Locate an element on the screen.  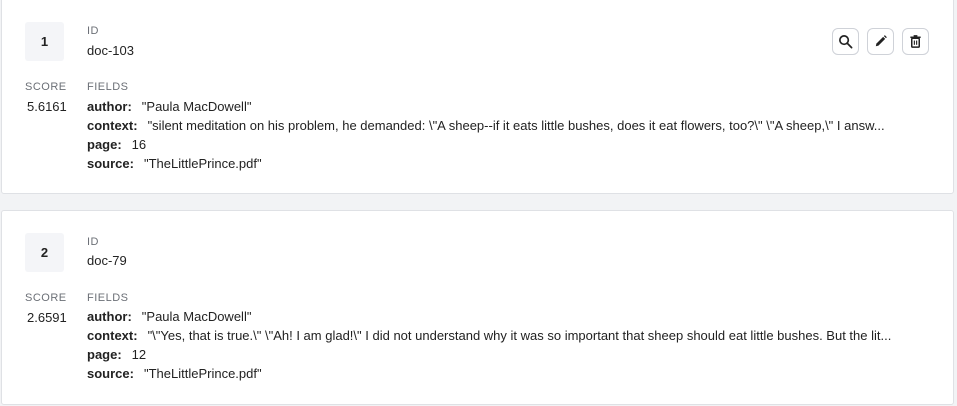
pencil-icon is located at coordinates (881, 41).